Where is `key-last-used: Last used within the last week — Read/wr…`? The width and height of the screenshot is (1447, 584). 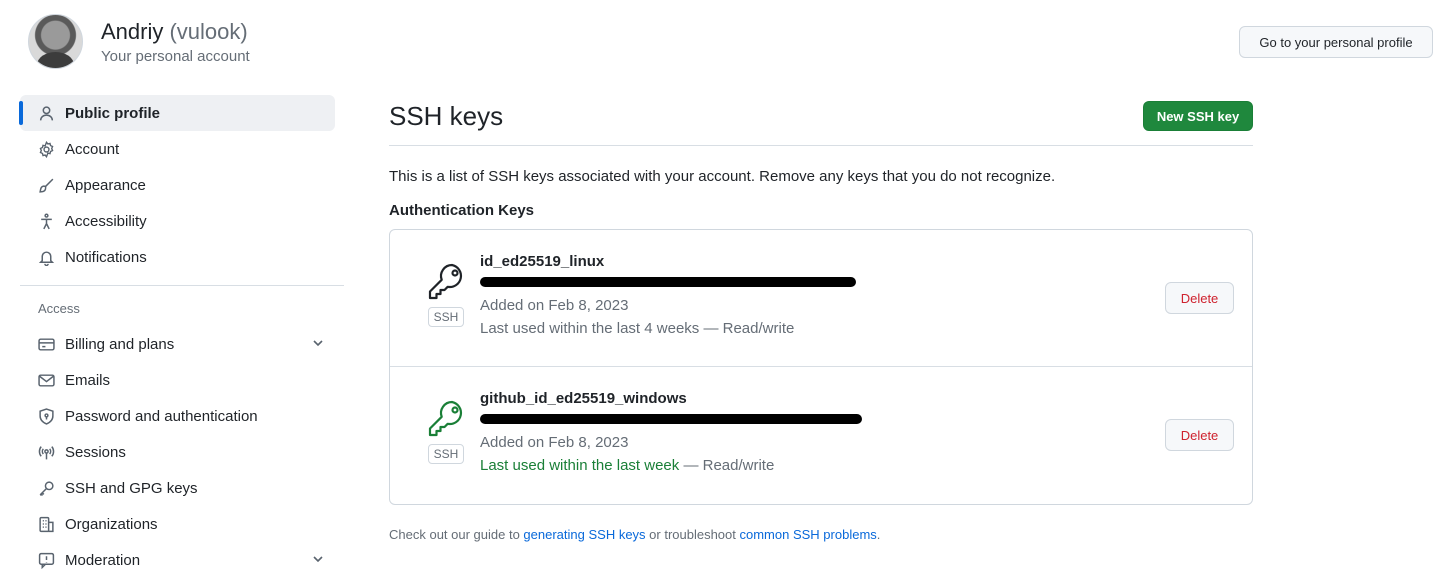 key-last-used: Last used within the last week — Read/wr… is located at coordinates (671, 466).